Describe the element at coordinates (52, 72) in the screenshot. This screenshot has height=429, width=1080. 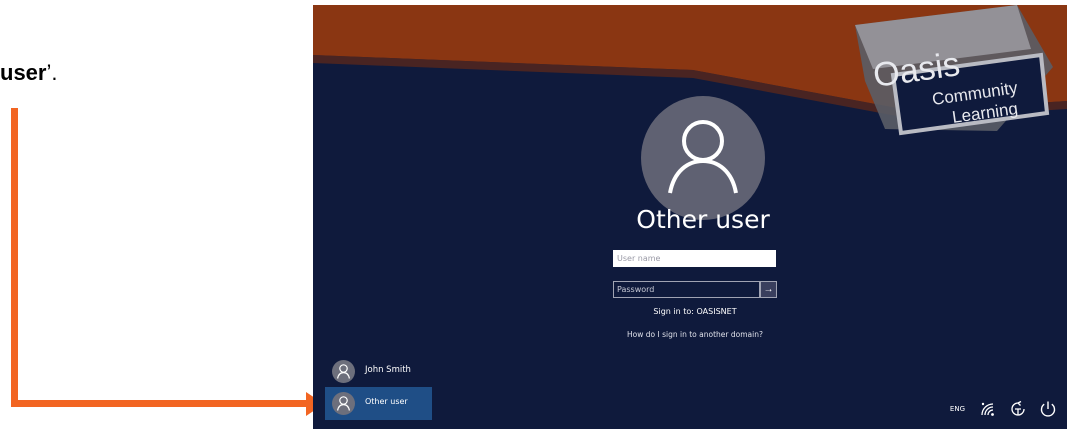
I see `caption-tail: ’.` at that location.